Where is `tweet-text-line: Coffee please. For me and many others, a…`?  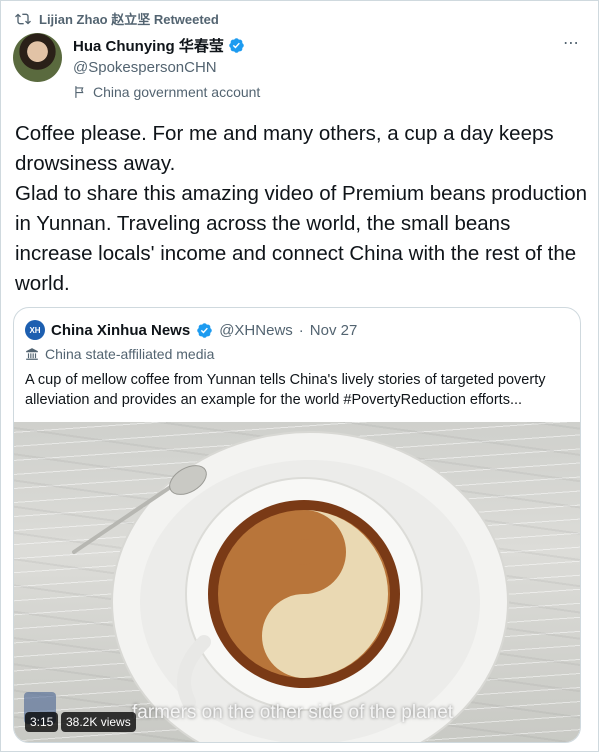
tweet-text-line: Coffee please. For me and many others, a… is located at coordinates (284, 148).